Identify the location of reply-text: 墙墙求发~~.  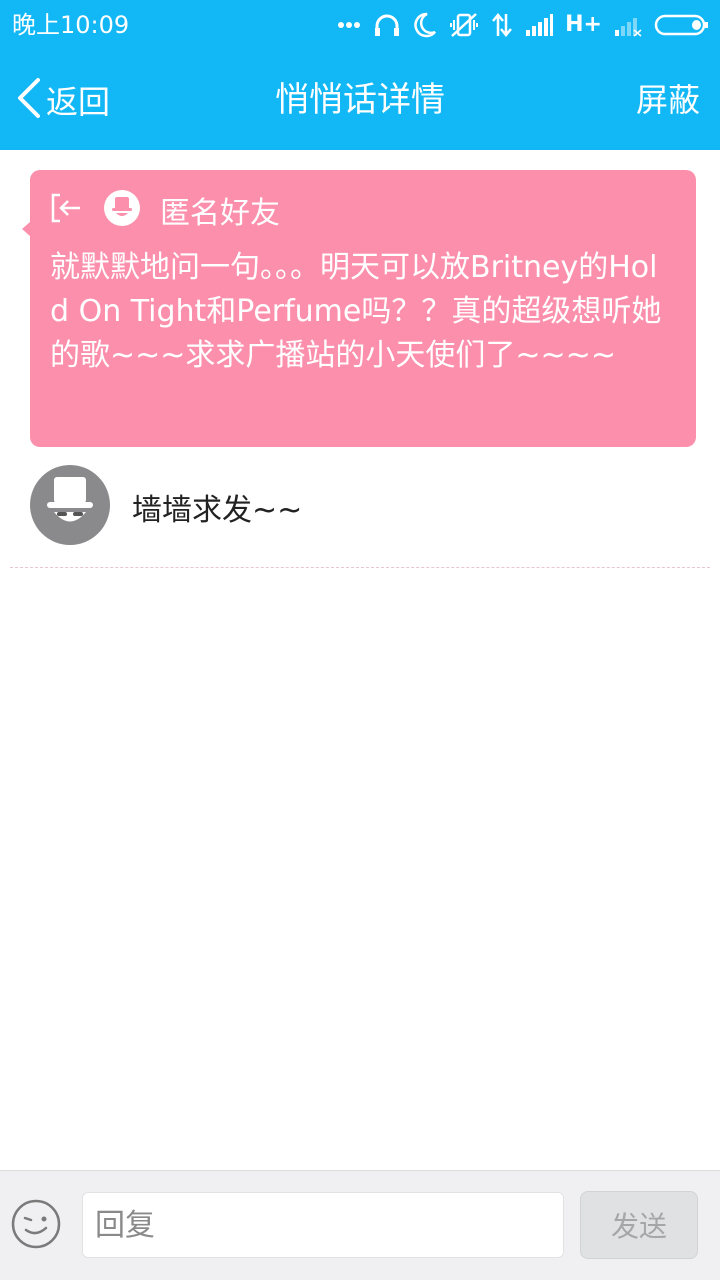
(217, 510).